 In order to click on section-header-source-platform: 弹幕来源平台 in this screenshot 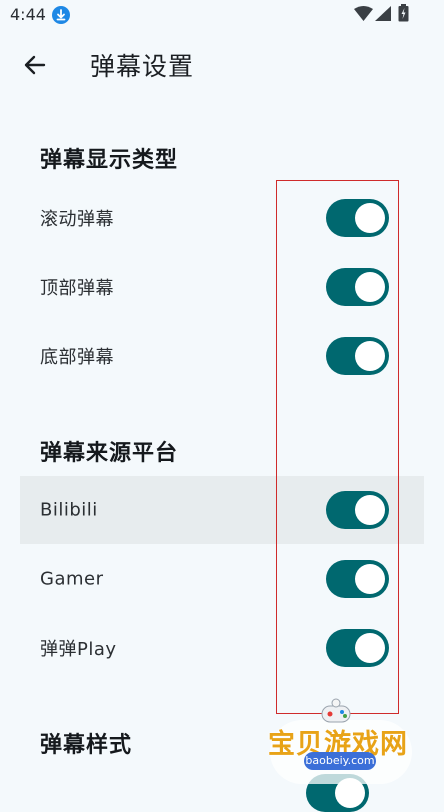, I will do `click(109, 453)`.